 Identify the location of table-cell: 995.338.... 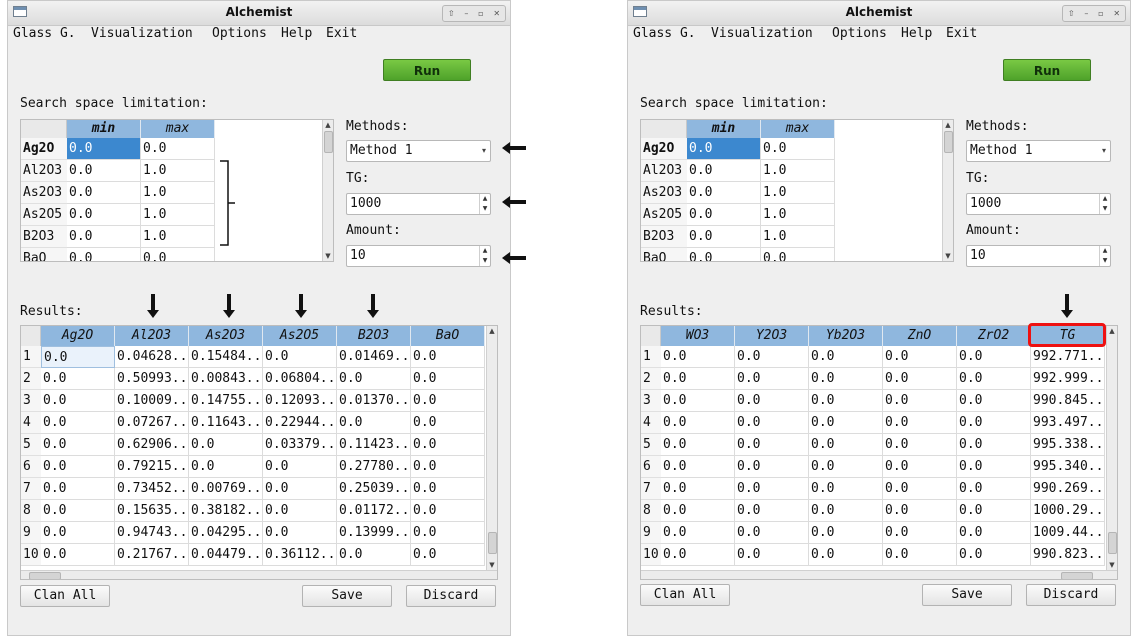
(1068, 445).